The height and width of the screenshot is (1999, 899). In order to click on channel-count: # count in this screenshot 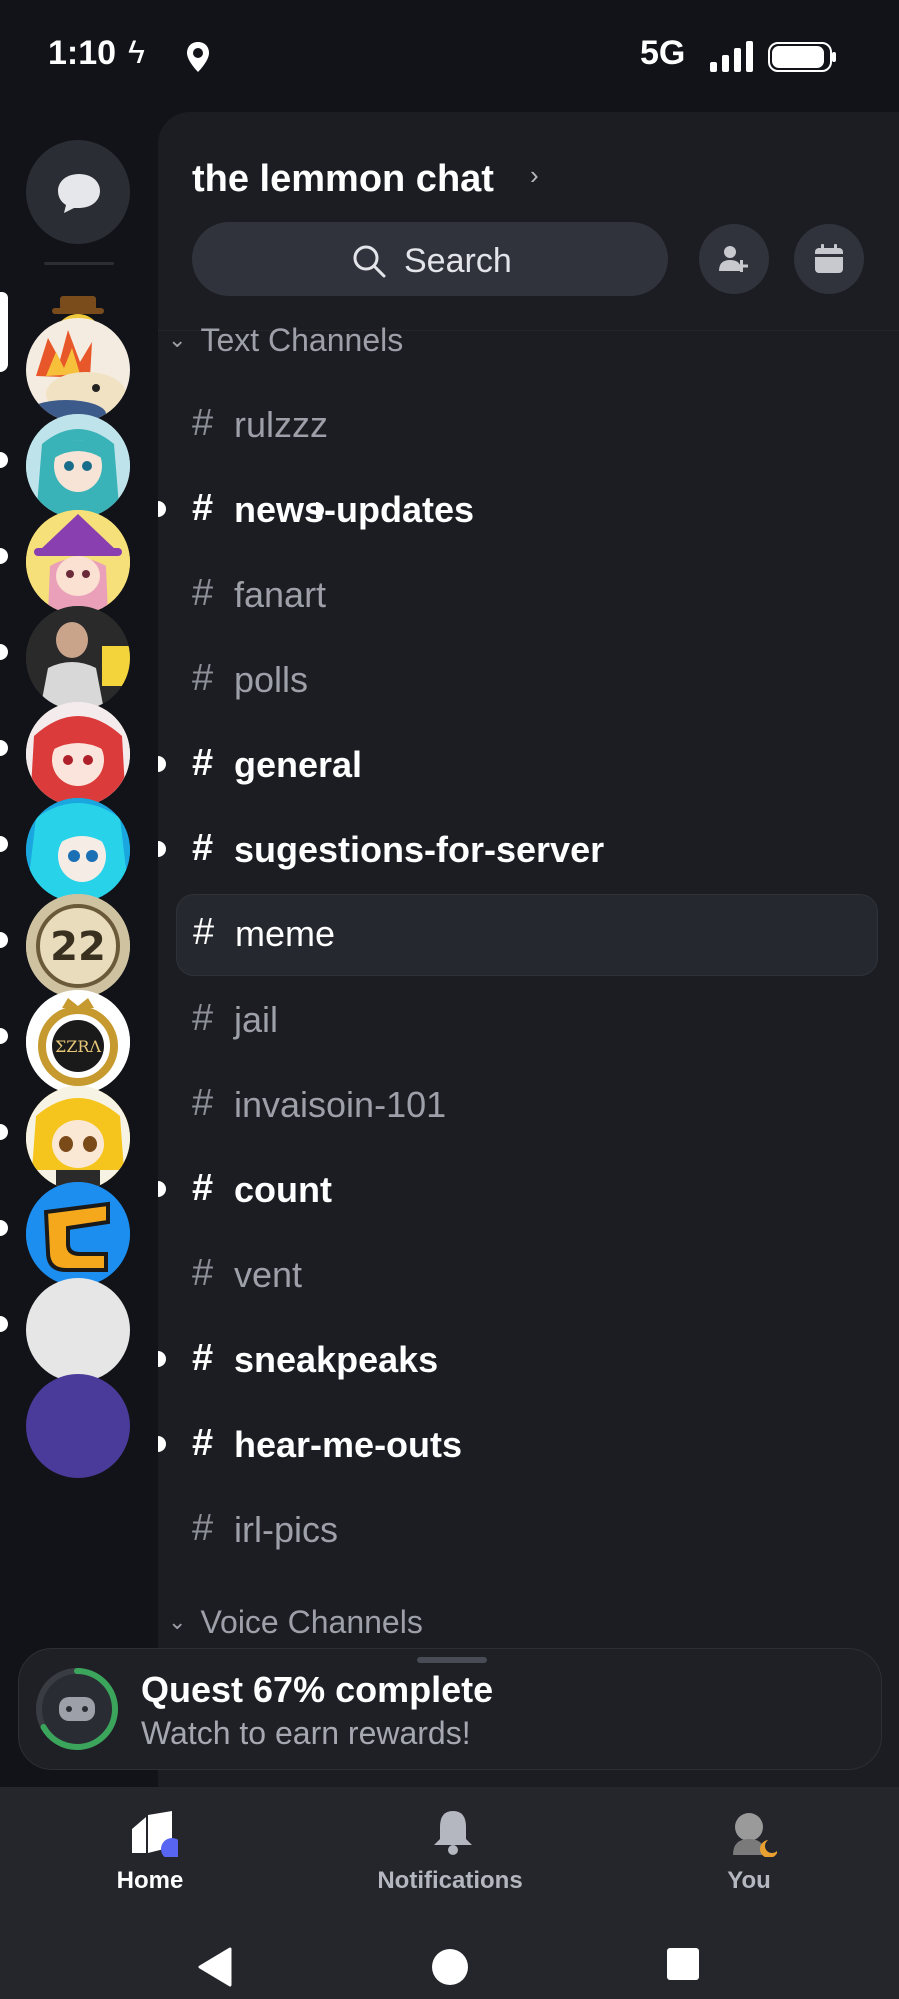, I will do `click(526, 1191)`.